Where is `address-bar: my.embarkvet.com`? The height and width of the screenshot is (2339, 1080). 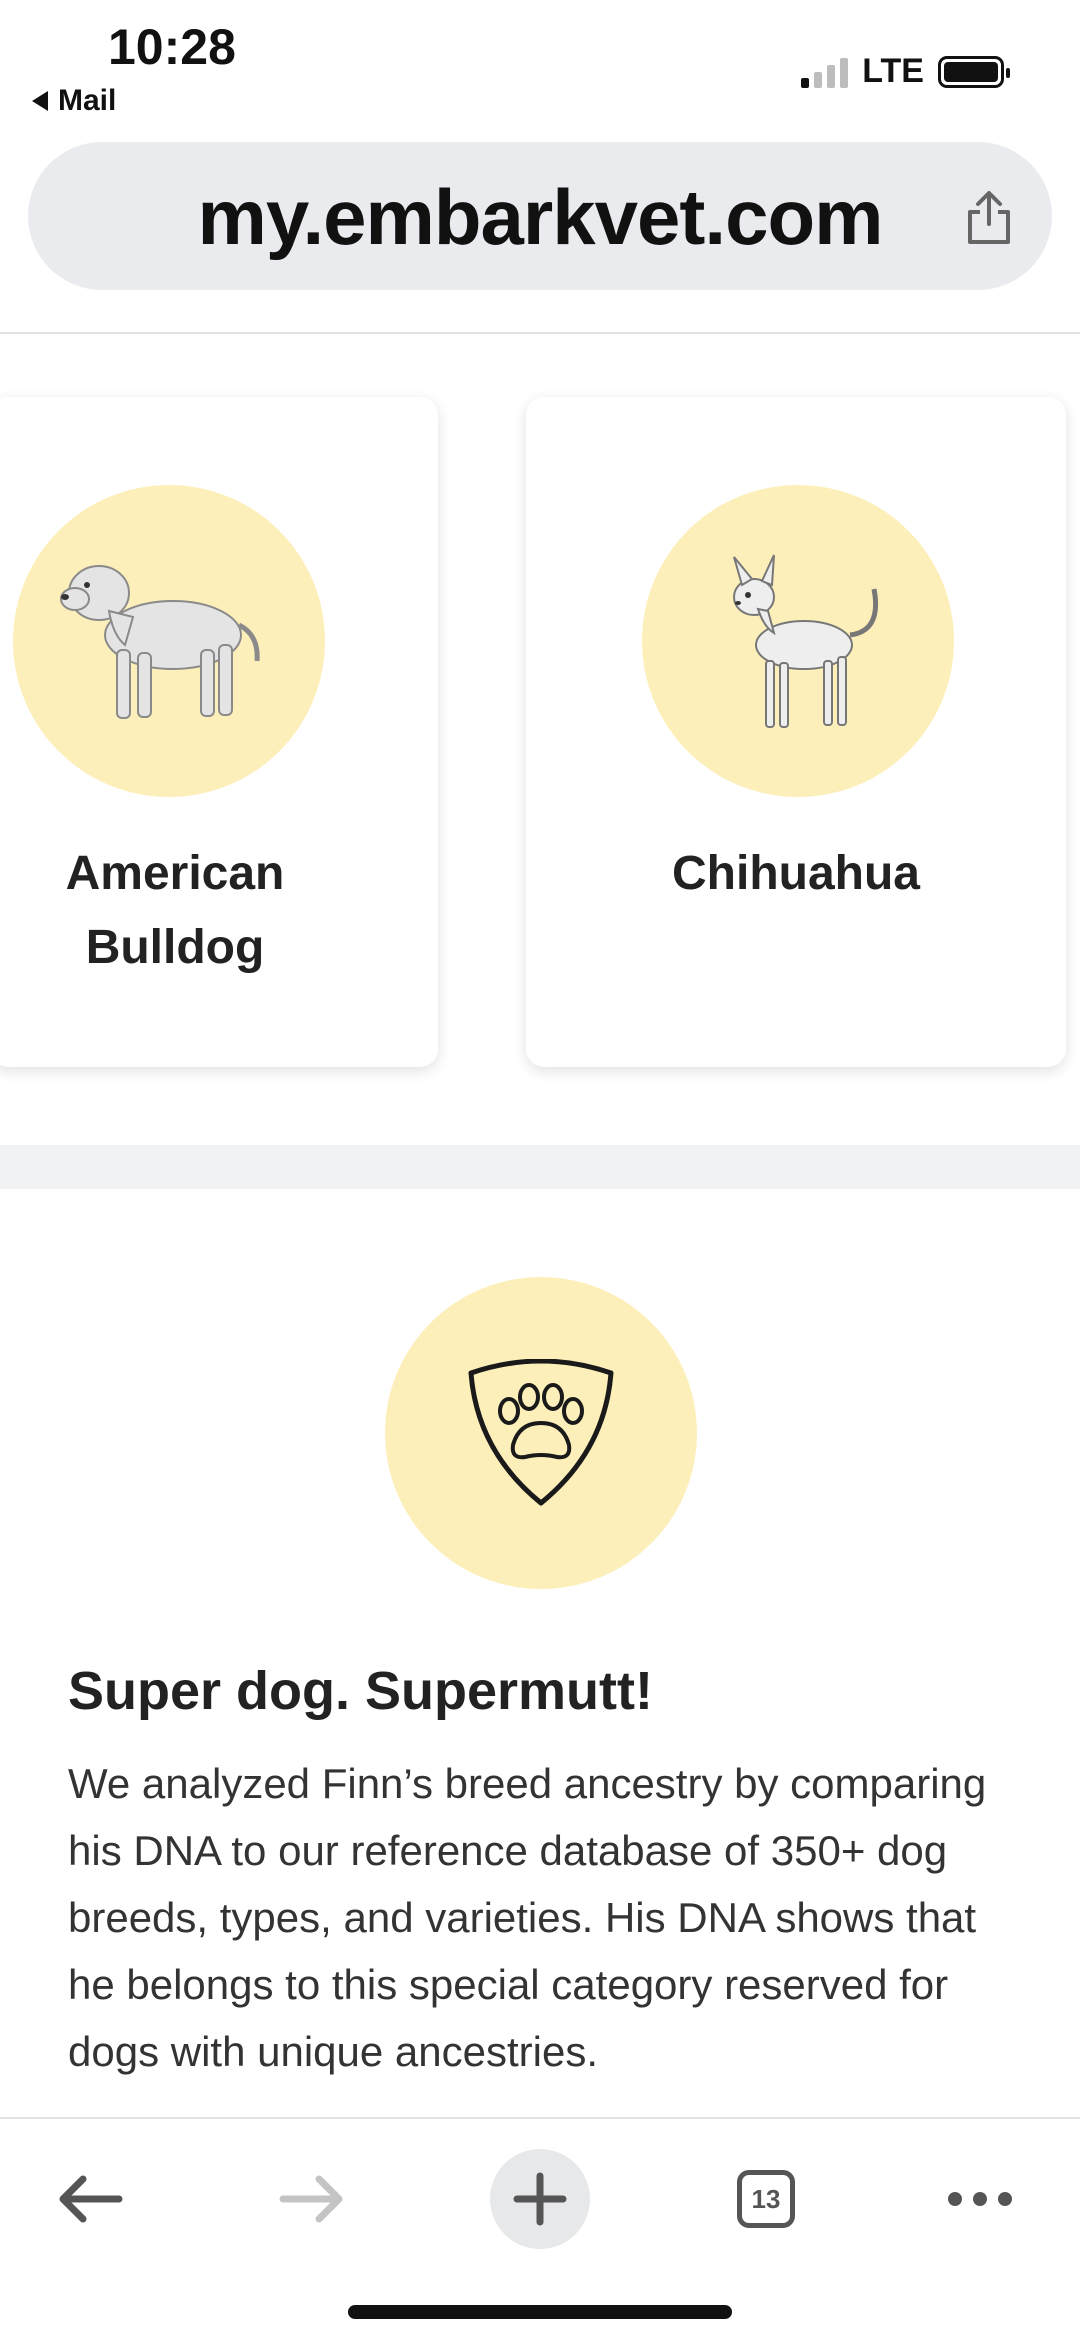
address-bar: my.embarkvet.com is located at coordinates (540, 216).